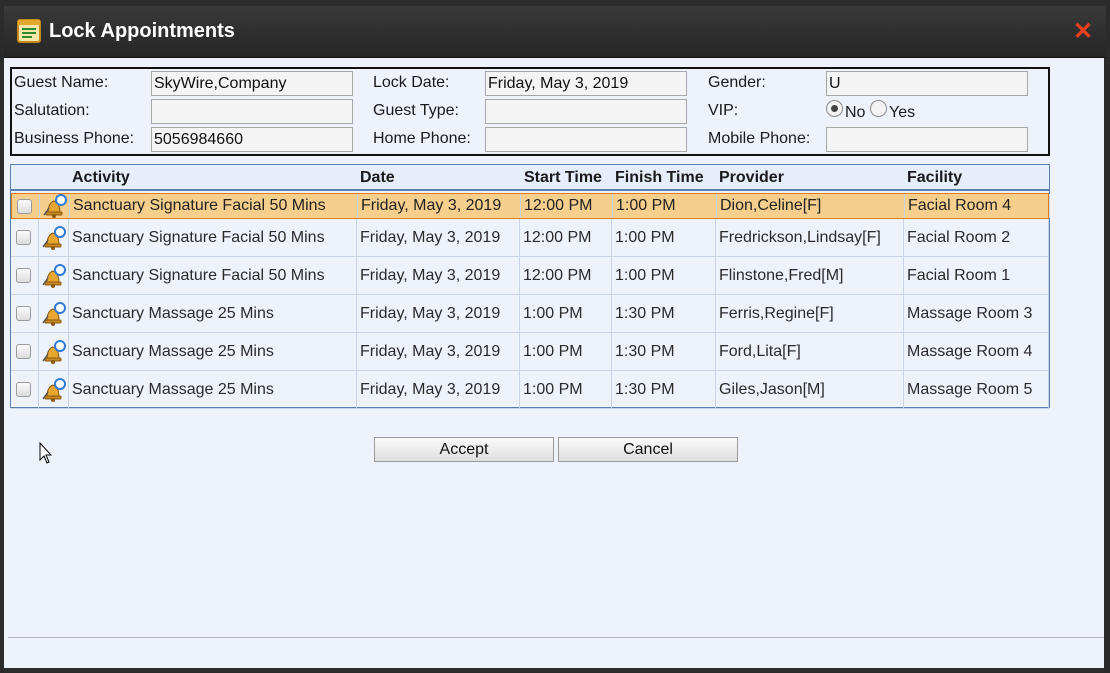 The width and height of the screenshot is (1110, 673). What do you see at coordinates (29, 31) in the screenshot?
I see `calendar-note-icon` at bounding box center [29, 31].